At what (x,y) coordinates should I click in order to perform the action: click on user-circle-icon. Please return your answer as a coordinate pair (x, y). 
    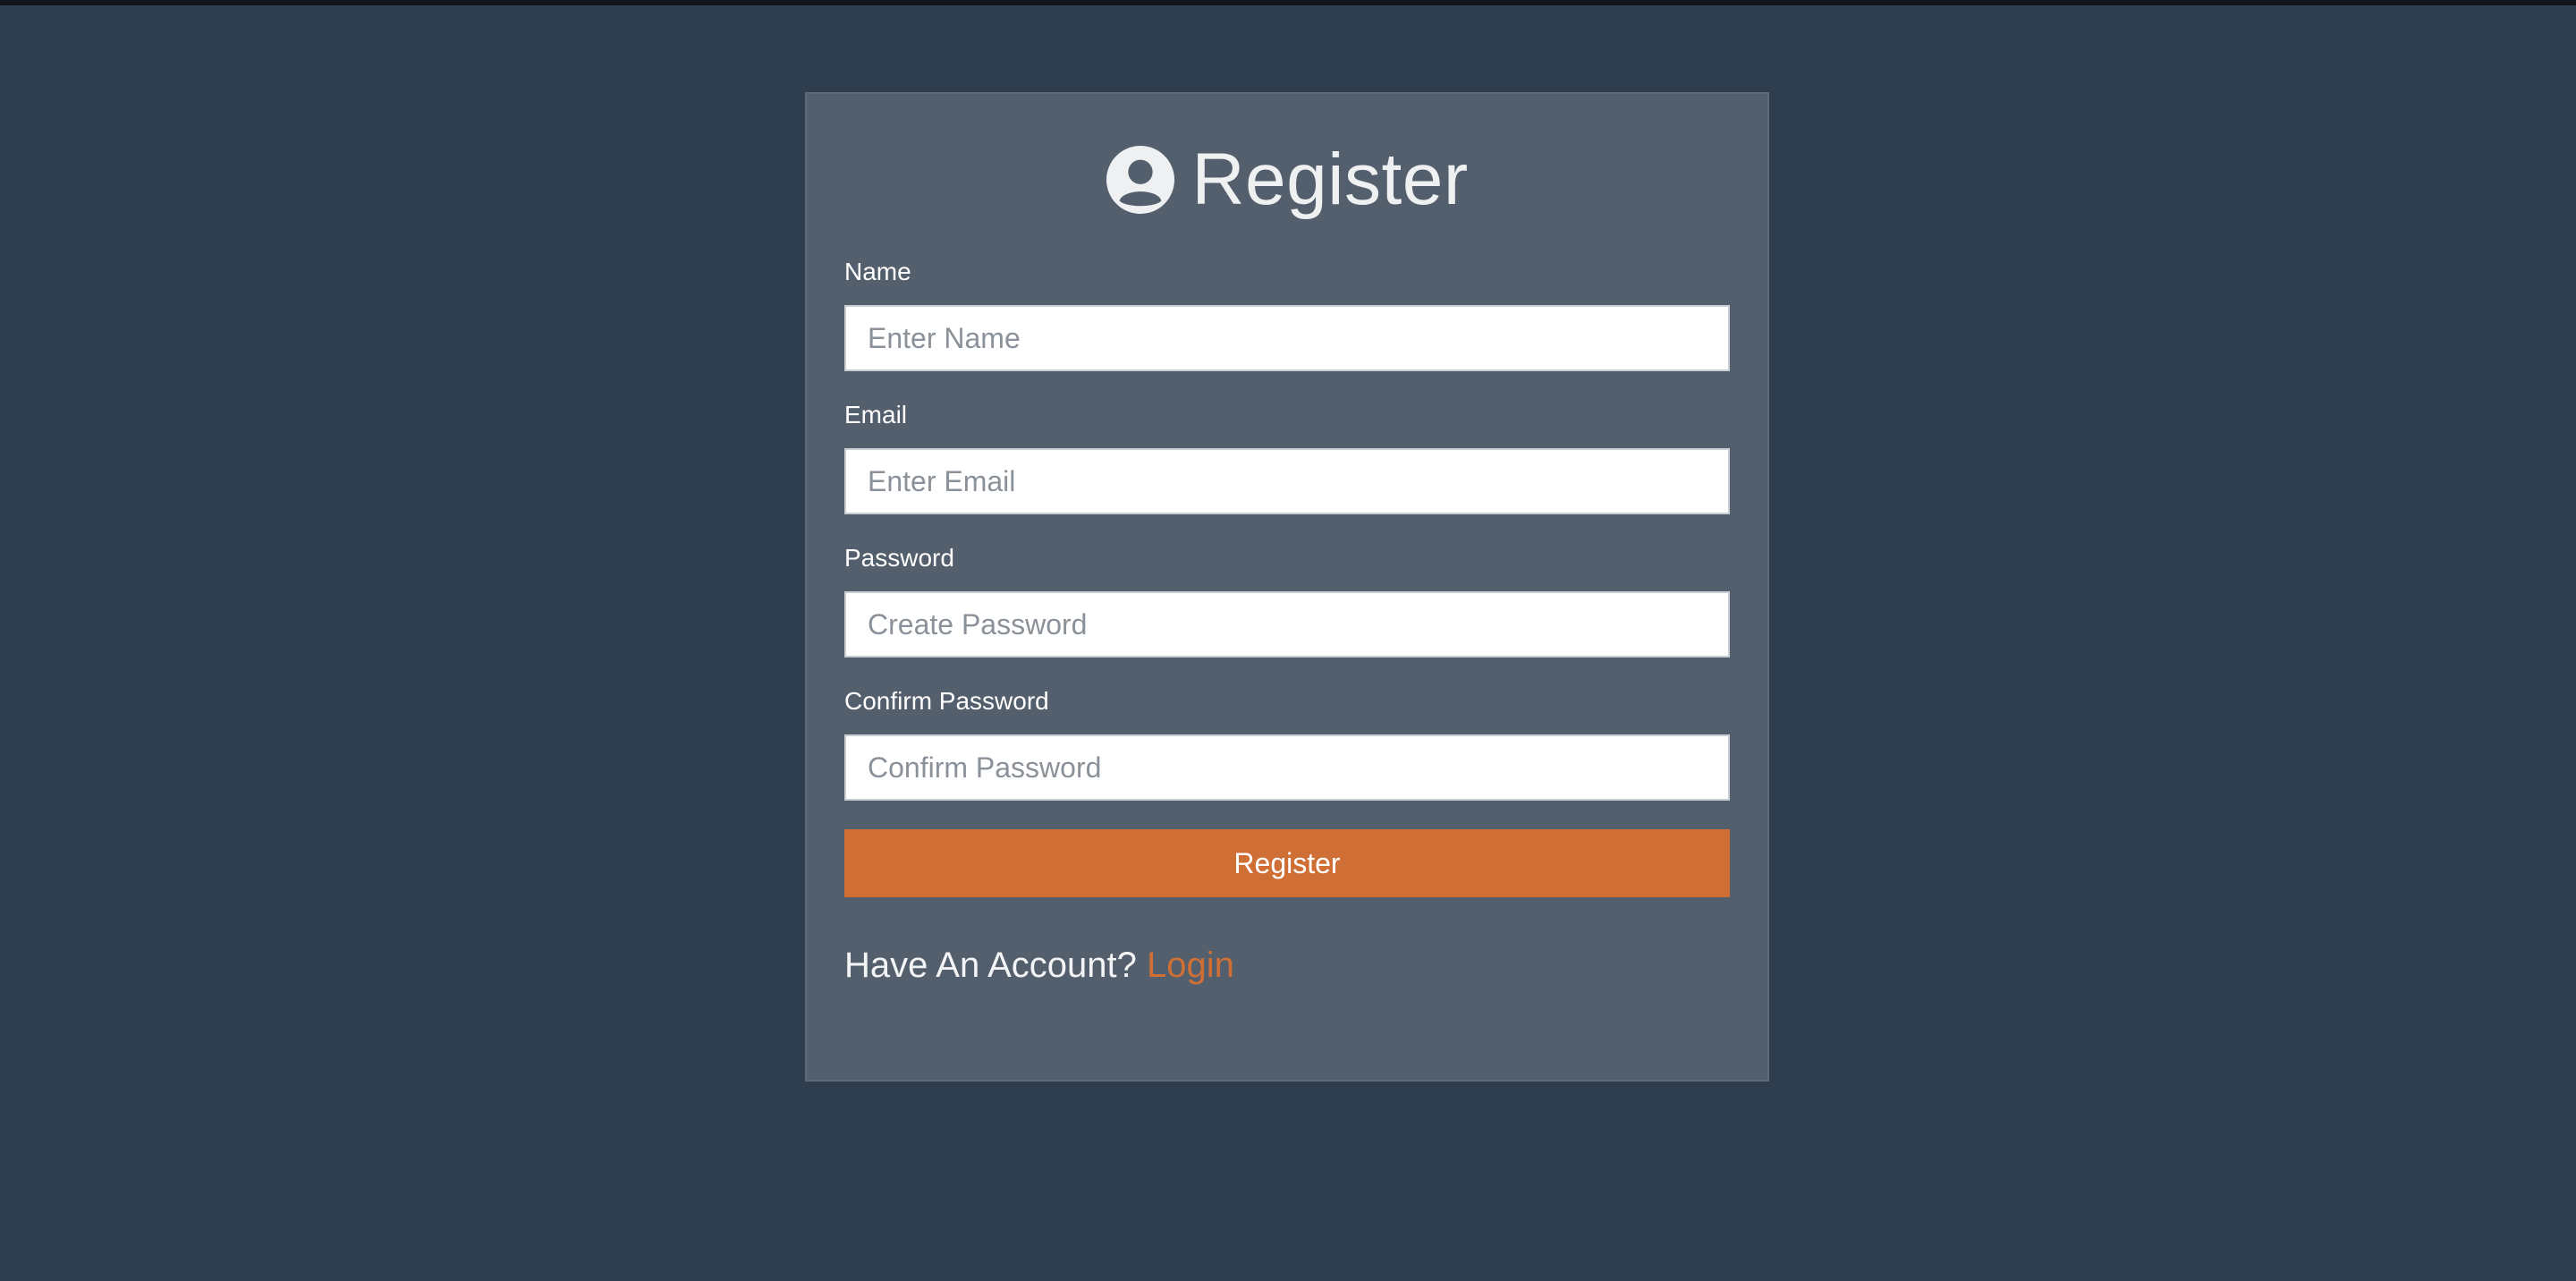
    Looking at the image, I should click on (1140, 180).